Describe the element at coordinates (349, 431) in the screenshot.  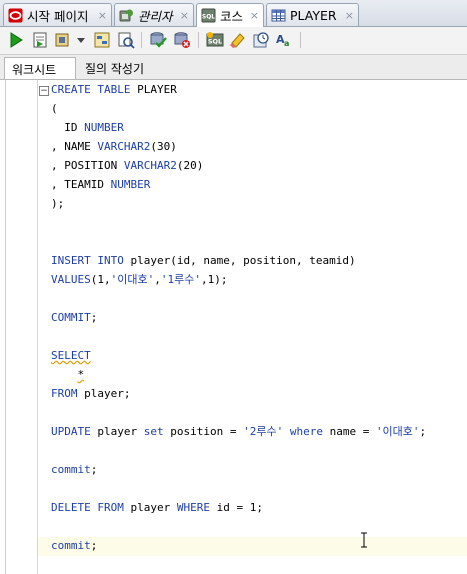
I see `sql-text: name =` at that location.